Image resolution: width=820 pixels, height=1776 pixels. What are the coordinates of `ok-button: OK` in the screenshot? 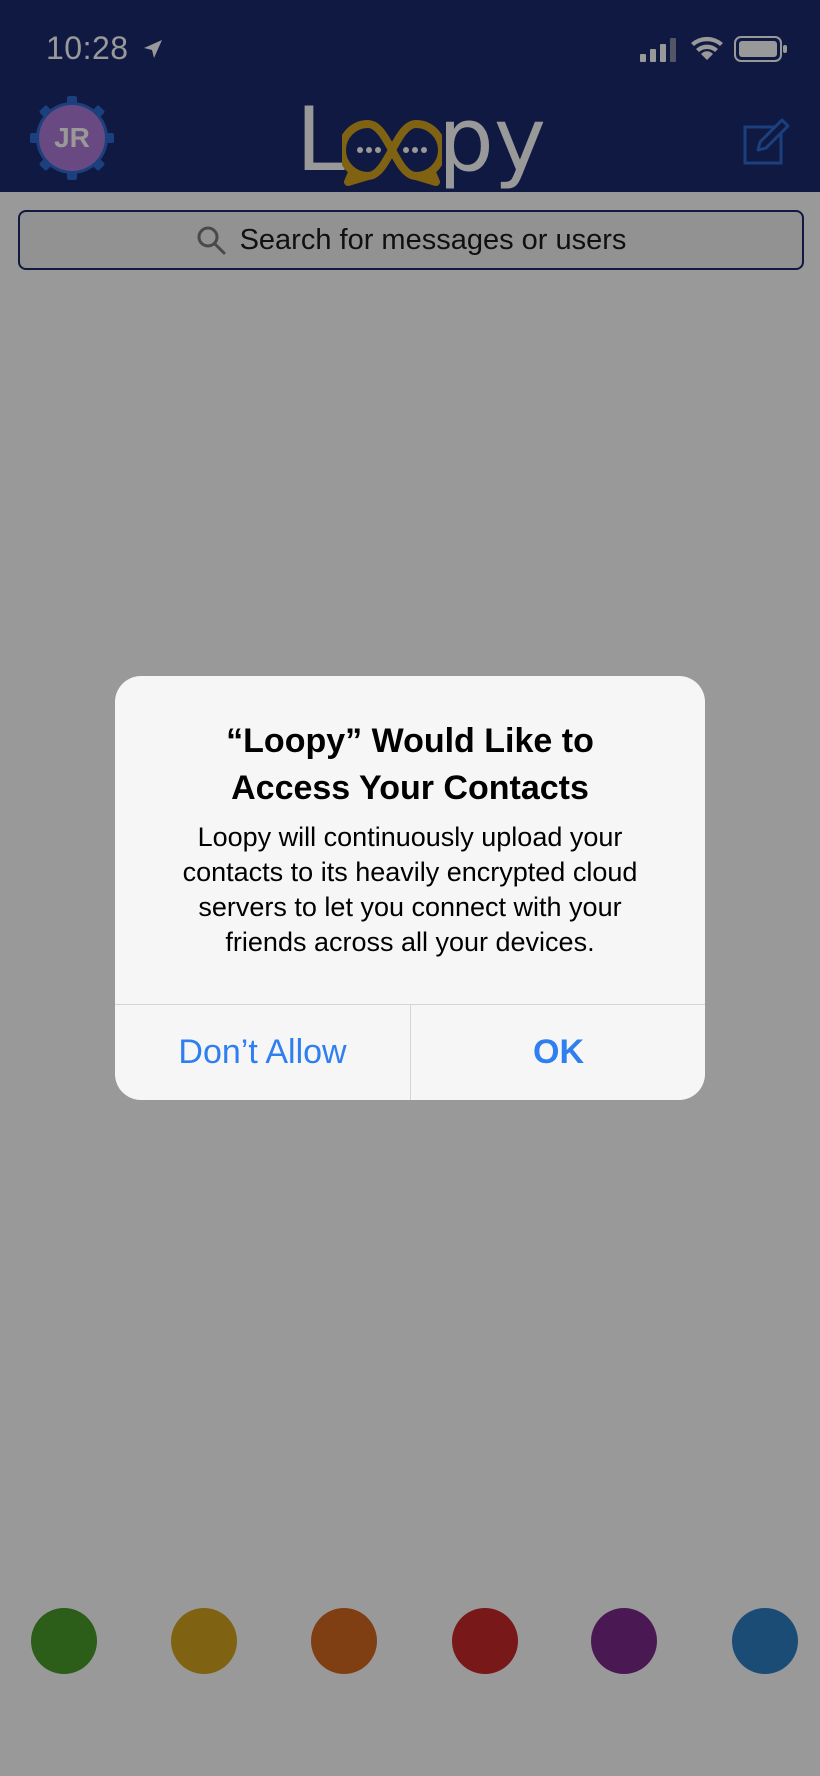 It's located at (558, 1052).